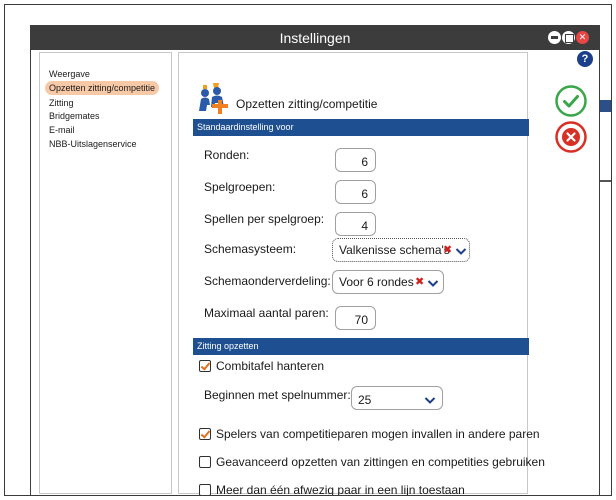 Image resolution: width=616 pixels, height=500 pixels. I want to click on title-bar: Instellingen, so click(315, 38).